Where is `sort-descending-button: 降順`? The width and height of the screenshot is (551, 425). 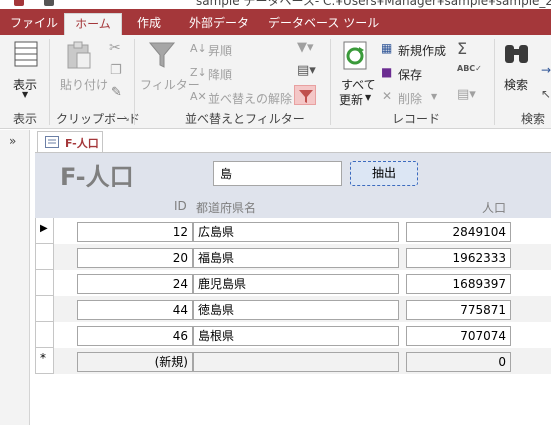
sort-descending-button: 降順 is located at coordinates (220, 74).